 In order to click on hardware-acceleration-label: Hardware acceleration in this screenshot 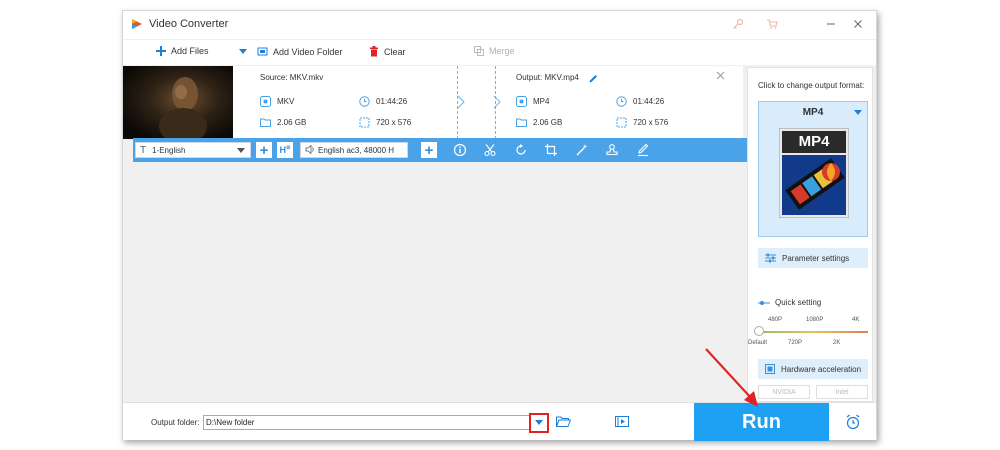, I will do `click(821, 369)`.